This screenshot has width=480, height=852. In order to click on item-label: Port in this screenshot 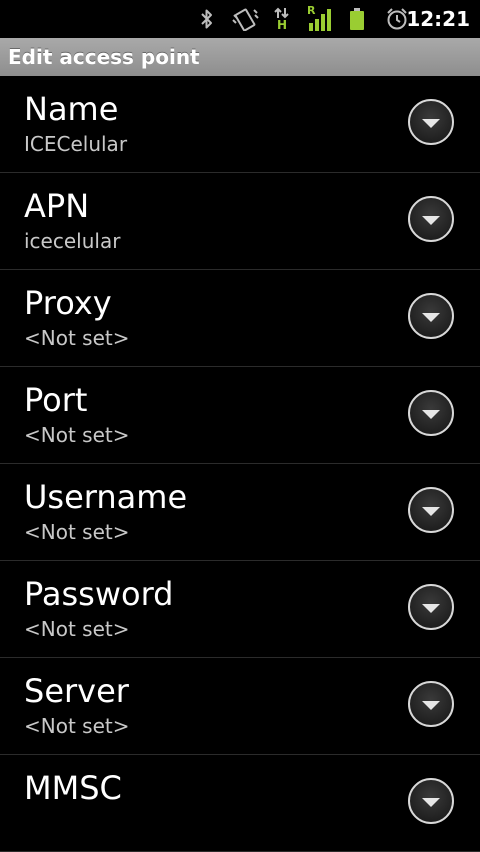, I will do `click(56, 400)`.